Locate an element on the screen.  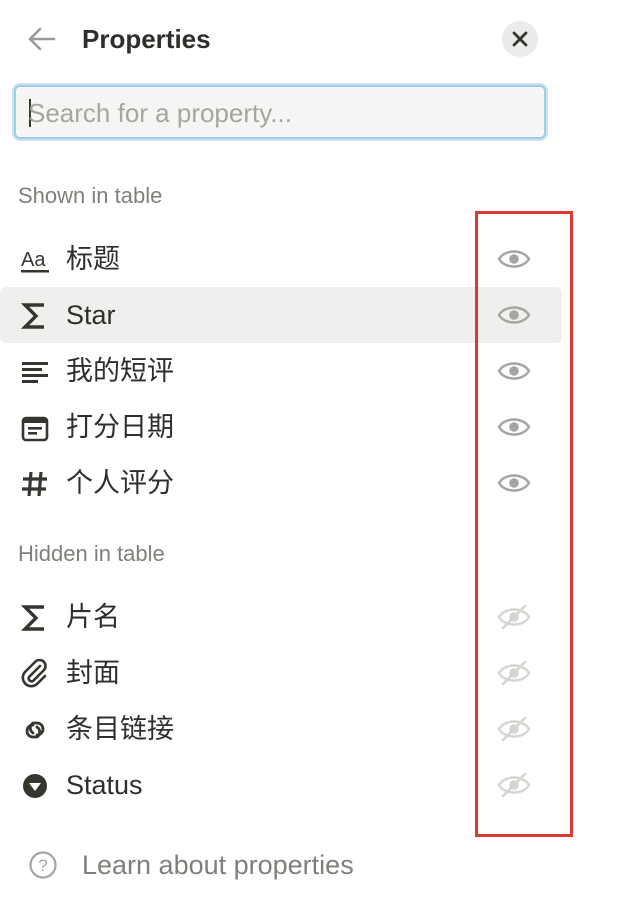
svg-text: Aa is located at coordinates (33, 260).